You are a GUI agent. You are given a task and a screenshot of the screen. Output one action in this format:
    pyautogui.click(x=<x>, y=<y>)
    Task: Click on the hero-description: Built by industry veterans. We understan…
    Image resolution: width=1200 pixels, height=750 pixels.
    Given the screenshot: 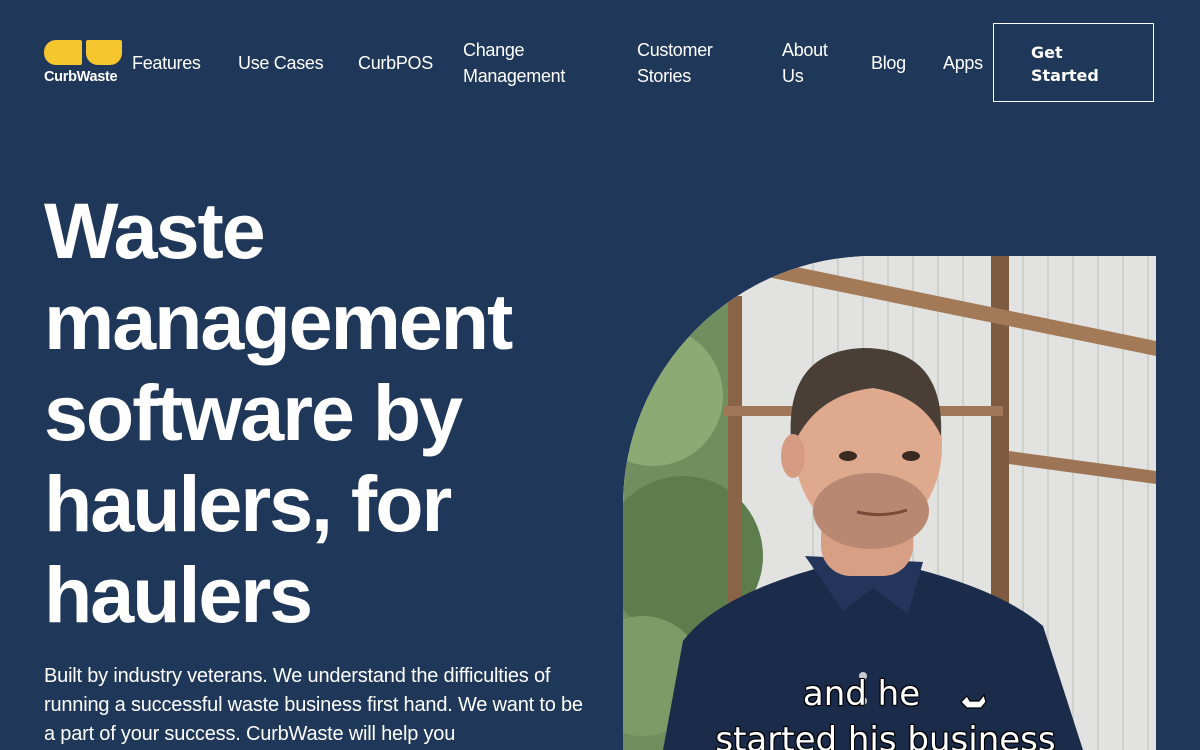 What is the action you would take?
    pyautogui.click(x=313, y=705)
    